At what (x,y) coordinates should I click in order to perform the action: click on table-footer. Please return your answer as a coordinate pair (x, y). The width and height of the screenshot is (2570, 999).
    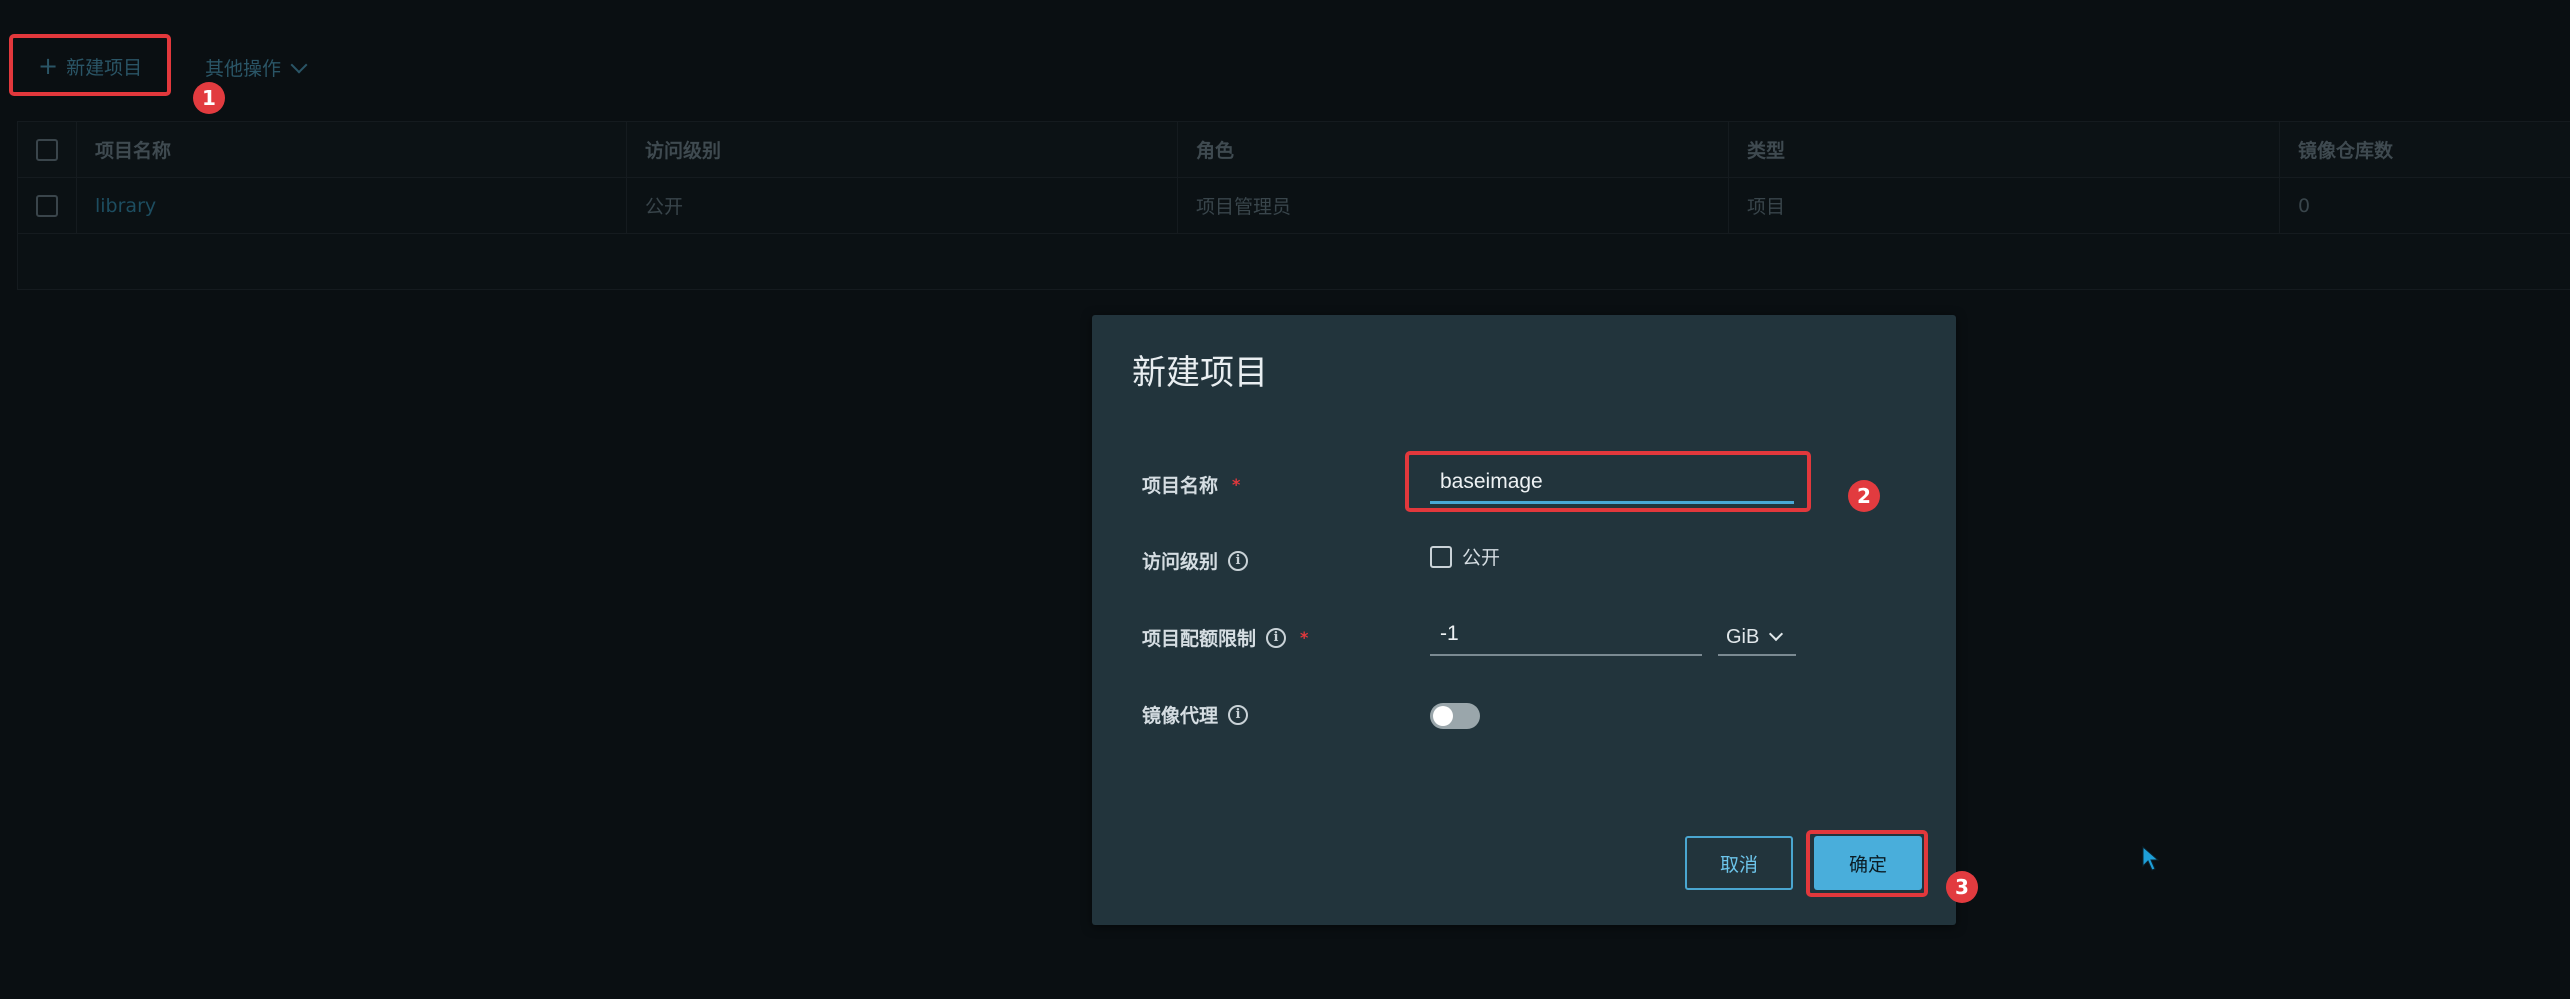
    Looking at the image, I should click on (1294, 261).